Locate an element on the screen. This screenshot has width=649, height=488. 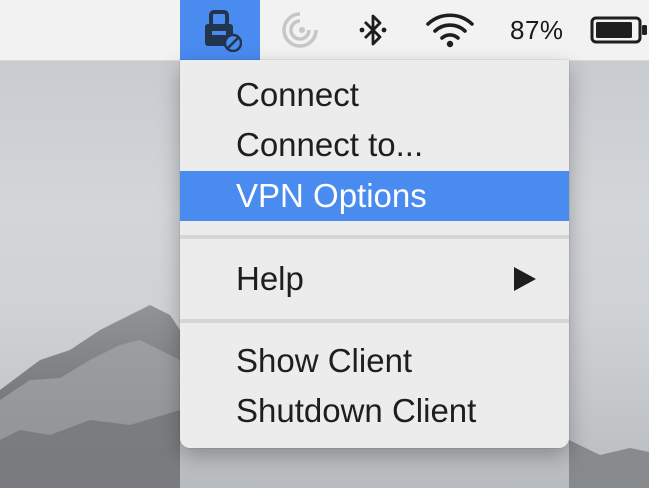
signal-dial-icon is located at coordinates (300, 30).